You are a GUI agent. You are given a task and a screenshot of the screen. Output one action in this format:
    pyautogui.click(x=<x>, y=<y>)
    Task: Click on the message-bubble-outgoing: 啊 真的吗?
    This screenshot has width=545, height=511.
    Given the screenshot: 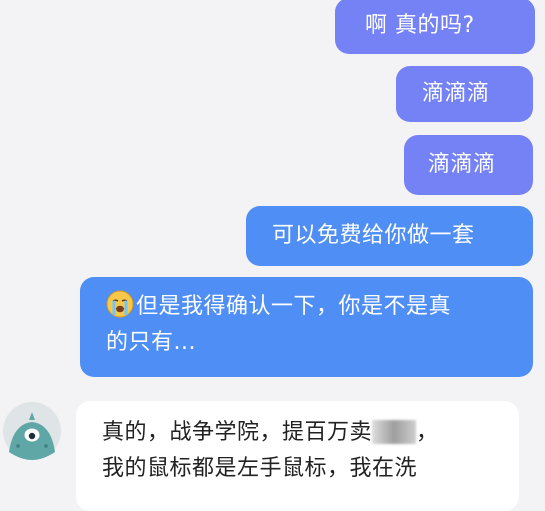 What is the action you would take?
    pyautogui.click(x=435, y=27)
    